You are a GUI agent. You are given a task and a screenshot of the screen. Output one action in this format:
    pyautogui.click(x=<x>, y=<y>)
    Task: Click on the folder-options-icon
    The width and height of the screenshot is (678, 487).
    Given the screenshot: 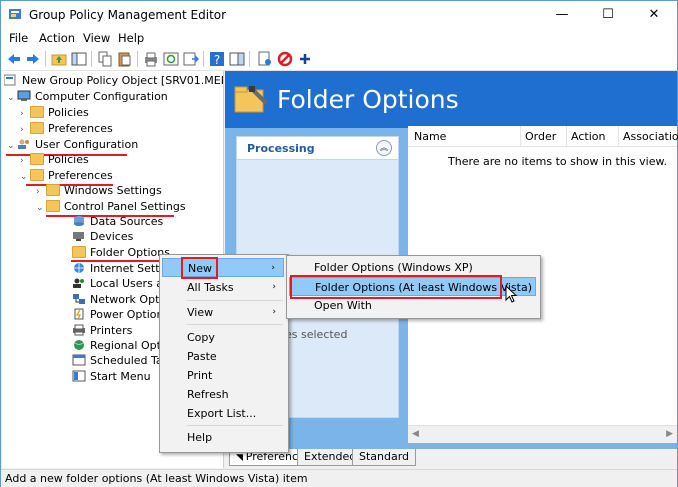 What is the action you would take?
    pyautogui.click(x=79, y=252)
    